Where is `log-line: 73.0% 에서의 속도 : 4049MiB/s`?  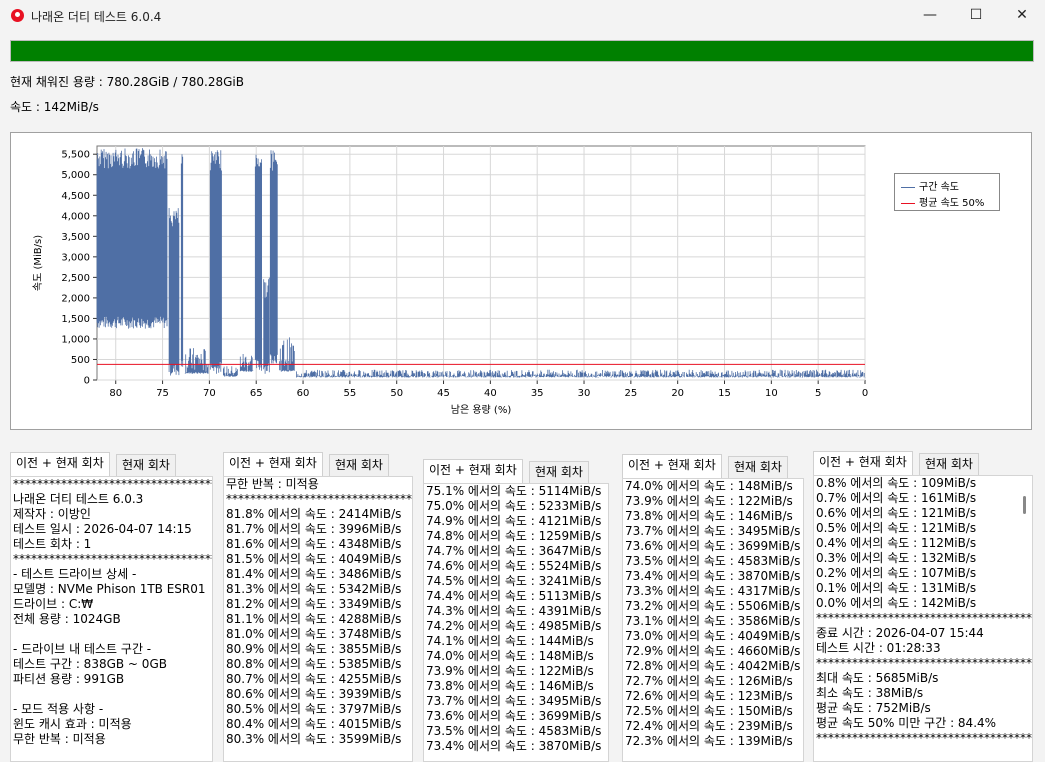 log-line: 73.0% 에서의 속도 : 4049MiB/s is located at coordinates (713, 636).